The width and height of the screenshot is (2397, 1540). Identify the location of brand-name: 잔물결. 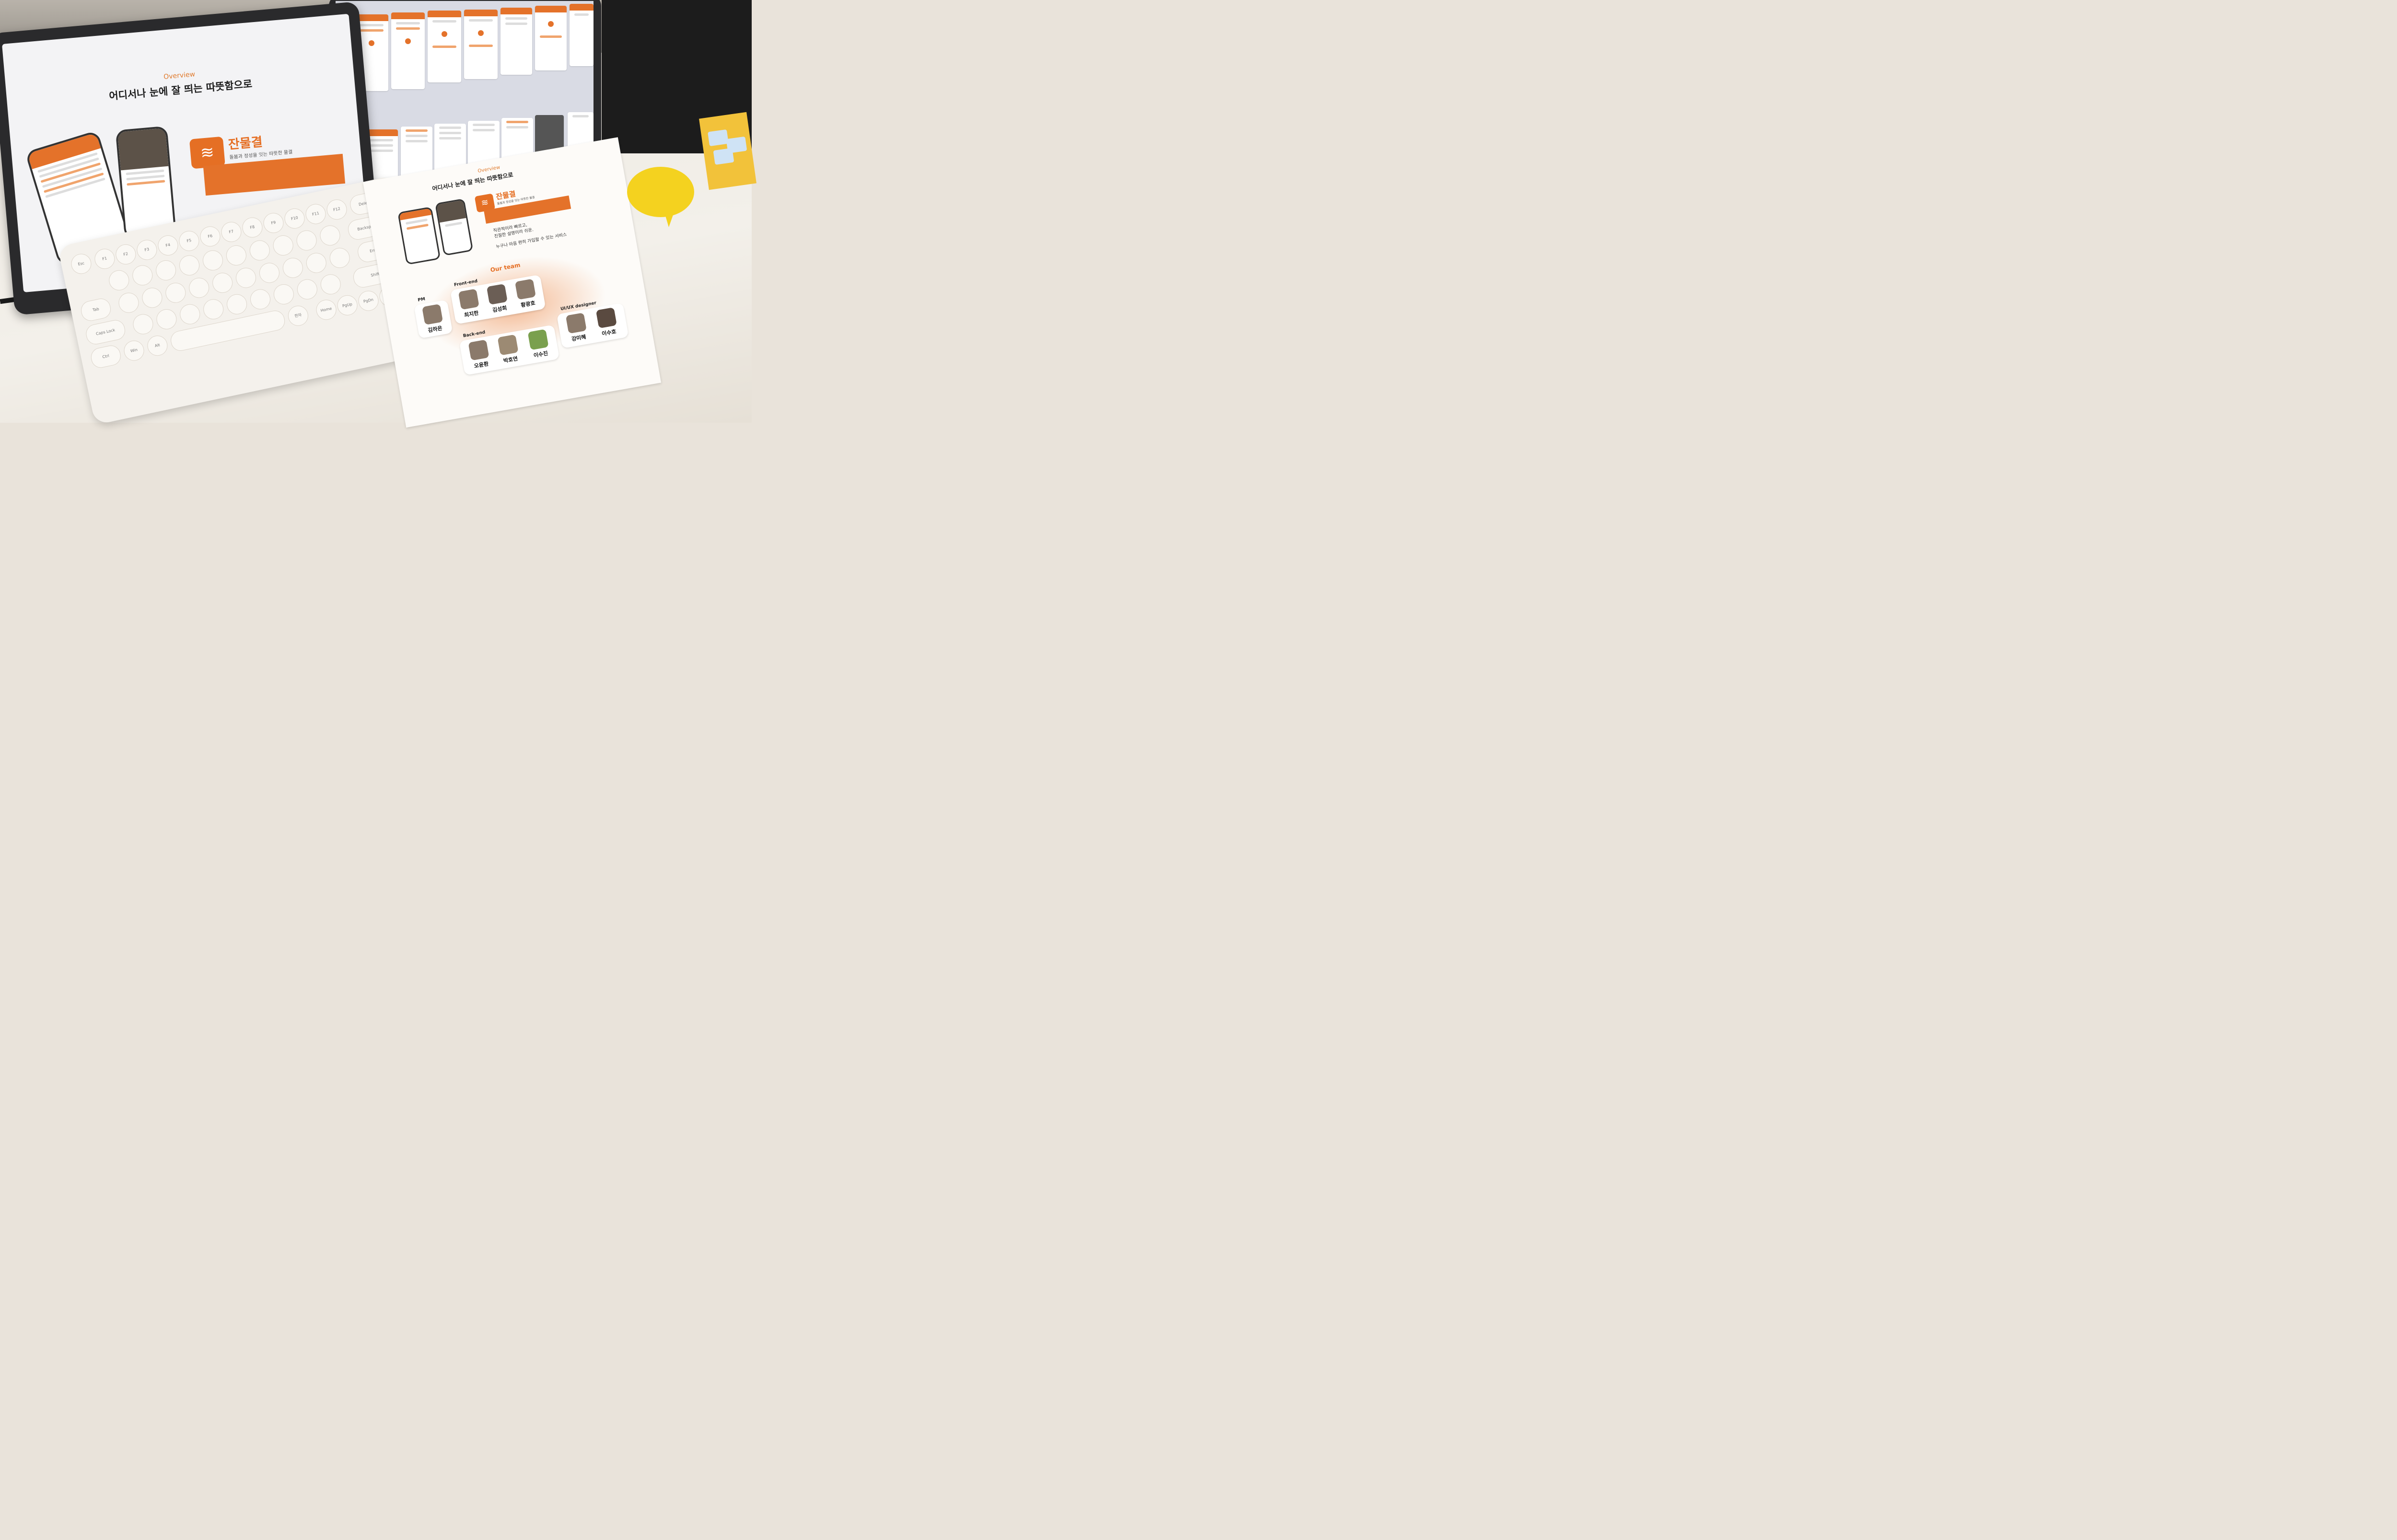
(245, 143).